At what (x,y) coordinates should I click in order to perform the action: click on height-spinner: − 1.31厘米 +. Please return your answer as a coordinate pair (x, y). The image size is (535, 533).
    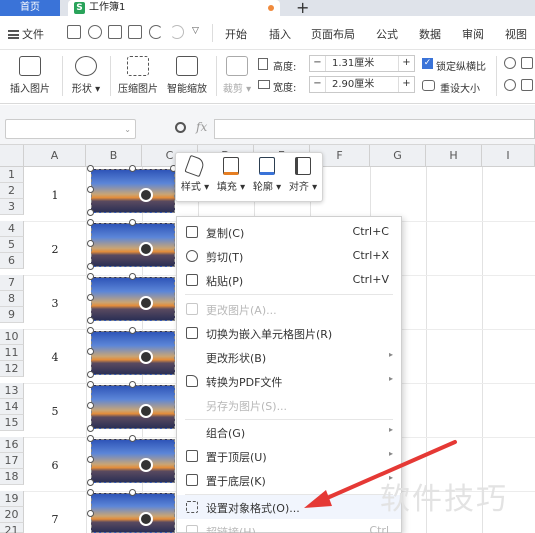
    Looking at the image, I should click on (362, 63).